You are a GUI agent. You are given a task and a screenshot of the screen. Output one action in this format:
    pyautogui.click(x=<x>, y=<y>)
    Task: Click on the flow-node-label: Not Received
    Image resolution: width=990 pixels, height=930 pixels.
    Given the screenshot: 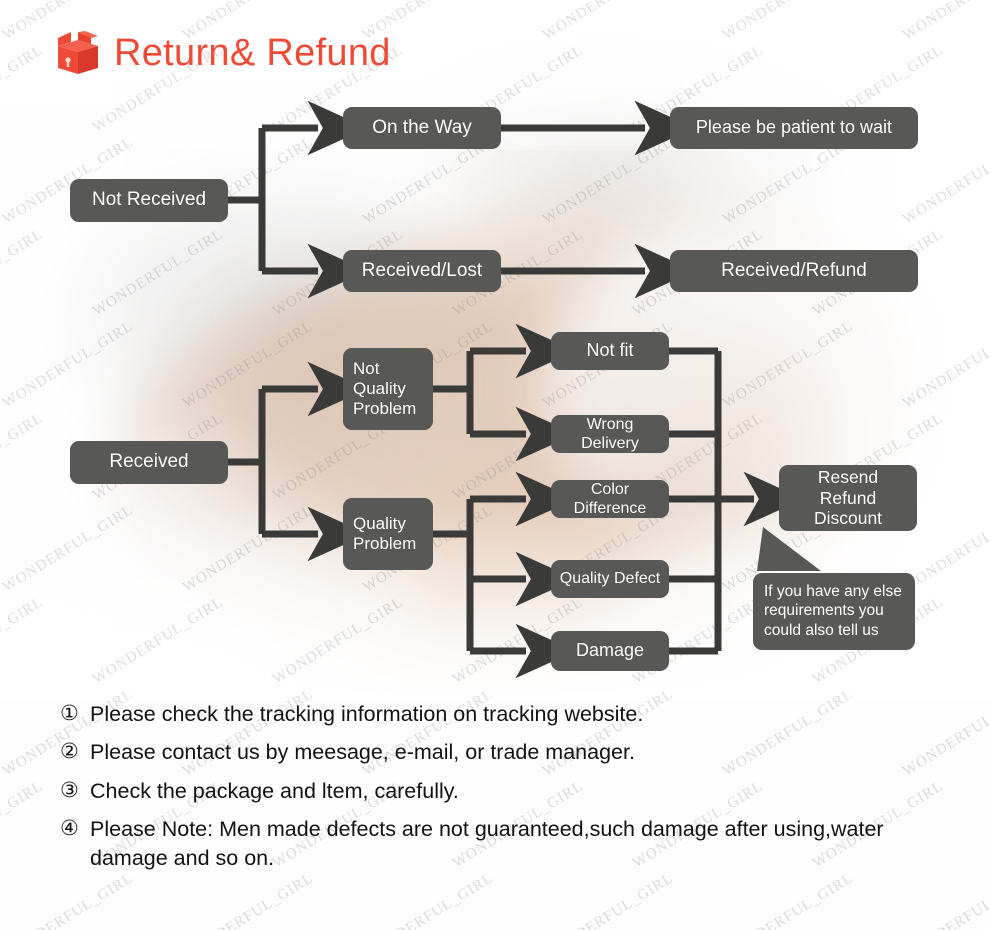 What is the action you would take?
    pyautogui.click(x=149, y=200)
    